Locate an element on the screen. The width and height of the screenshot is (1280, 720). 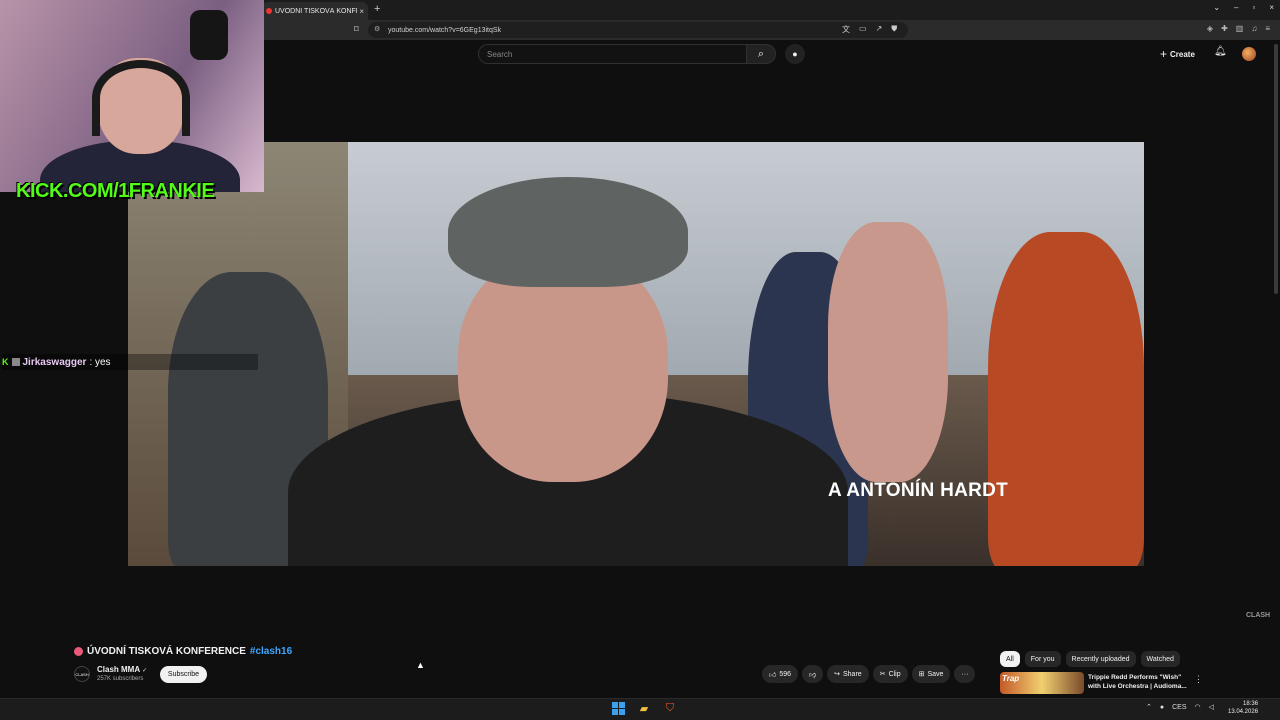
browser-tab: ÚVODNÍ TISKOVÁ KONFE × is located at coordinates (315, 11).